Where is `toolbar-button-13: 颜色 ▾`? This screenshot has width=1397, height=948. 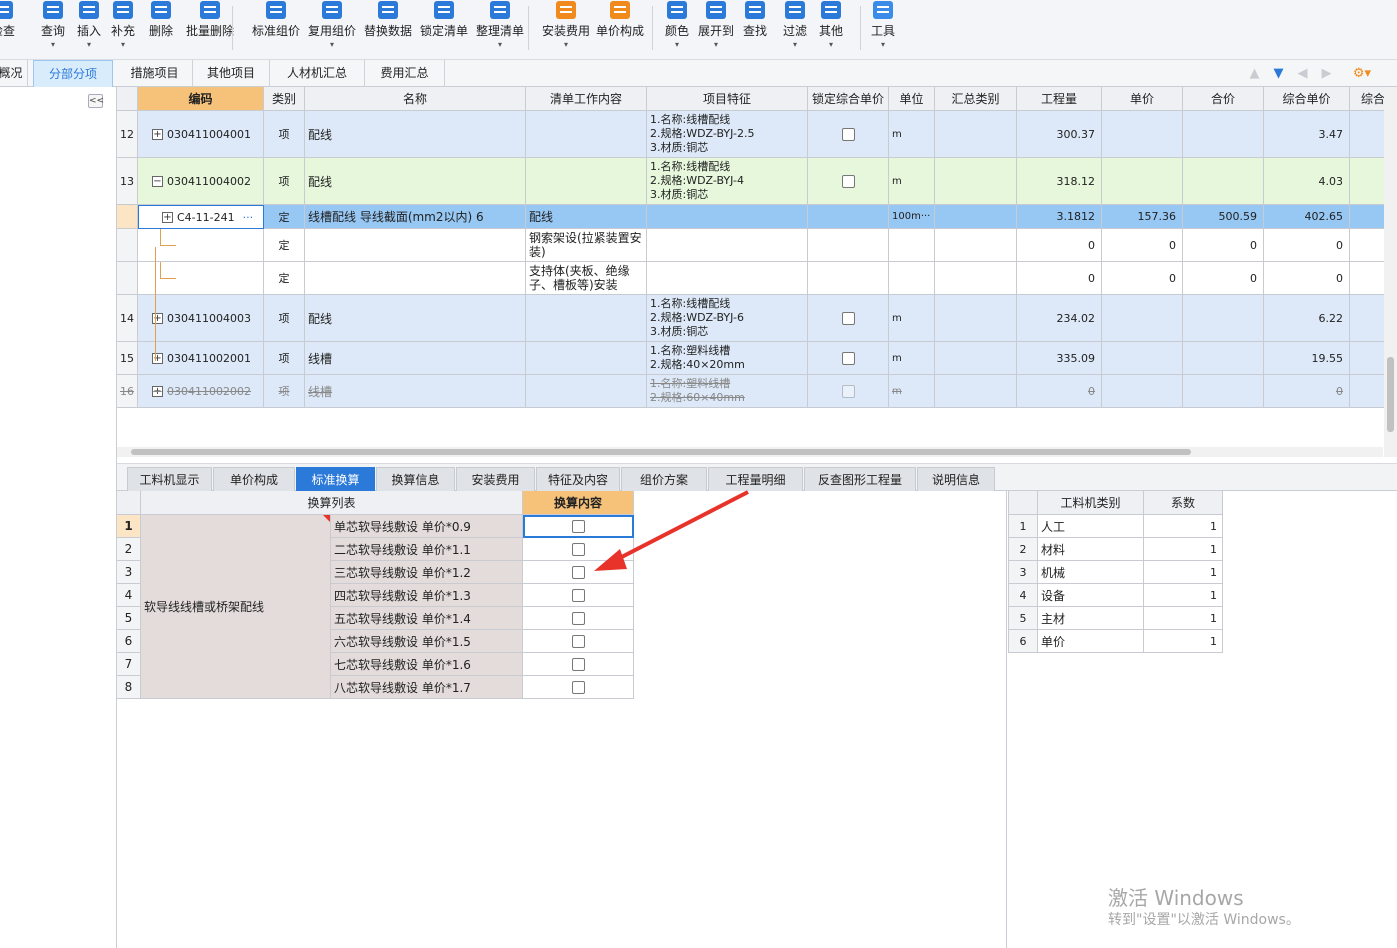
toolbar-button-13: 颜色 ▾ is located at coordinates (677, 30).